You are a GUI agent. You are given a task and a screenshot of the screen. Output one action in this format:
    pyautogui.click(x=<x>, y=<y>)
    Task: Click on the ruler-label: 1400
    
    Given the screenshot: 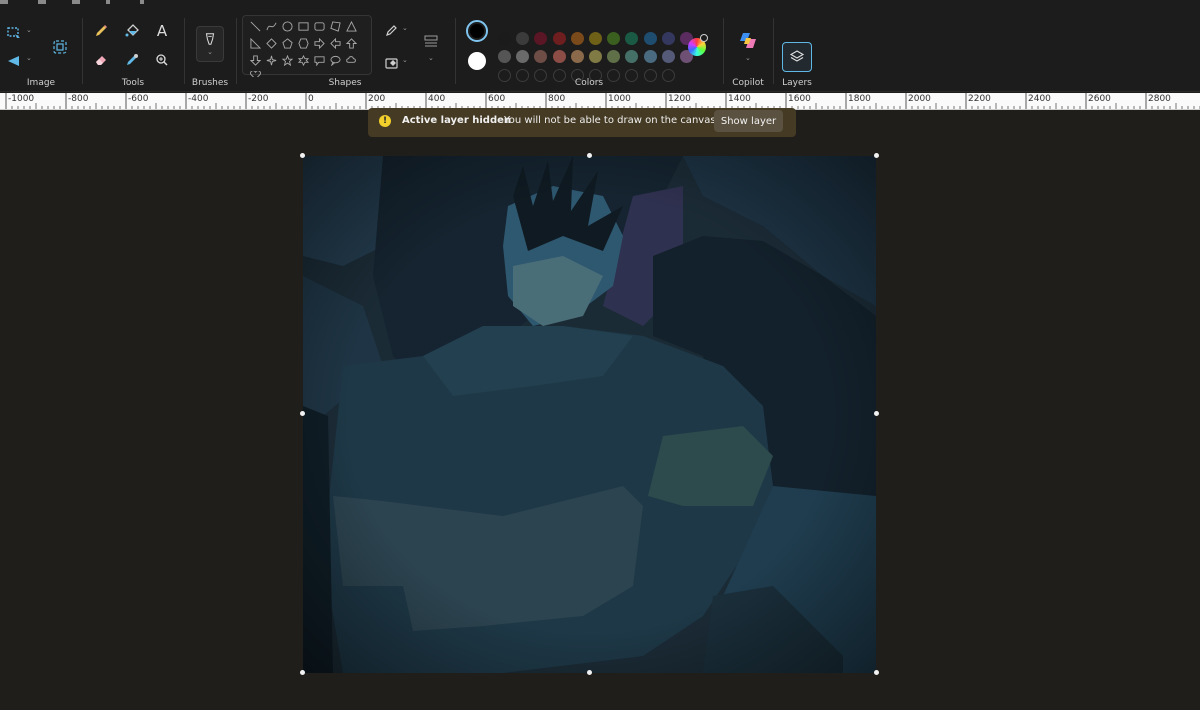 What is the action you would take?
    pyautogui.click(x=739, y=99)
    